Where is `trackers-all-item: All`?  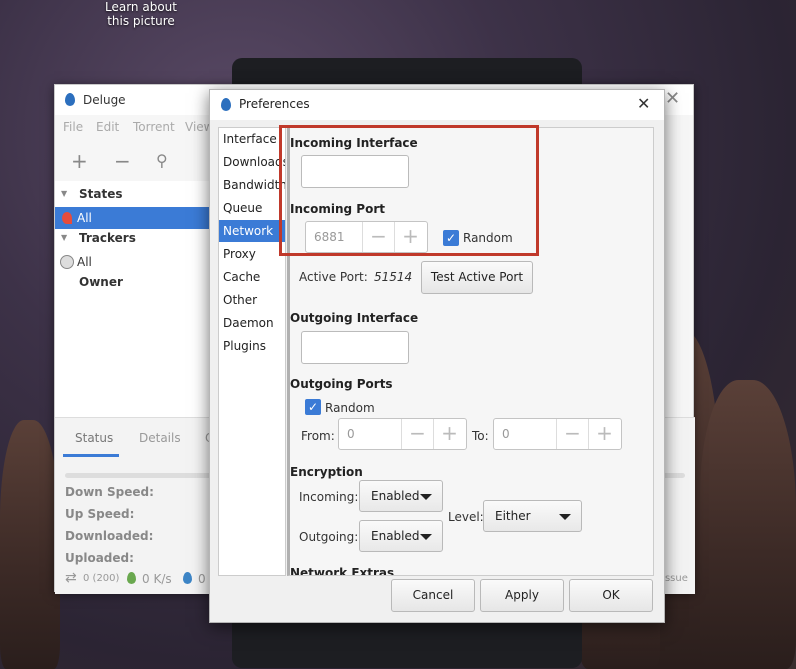
trackers-all-item: All is located at coordinates (133, 262).